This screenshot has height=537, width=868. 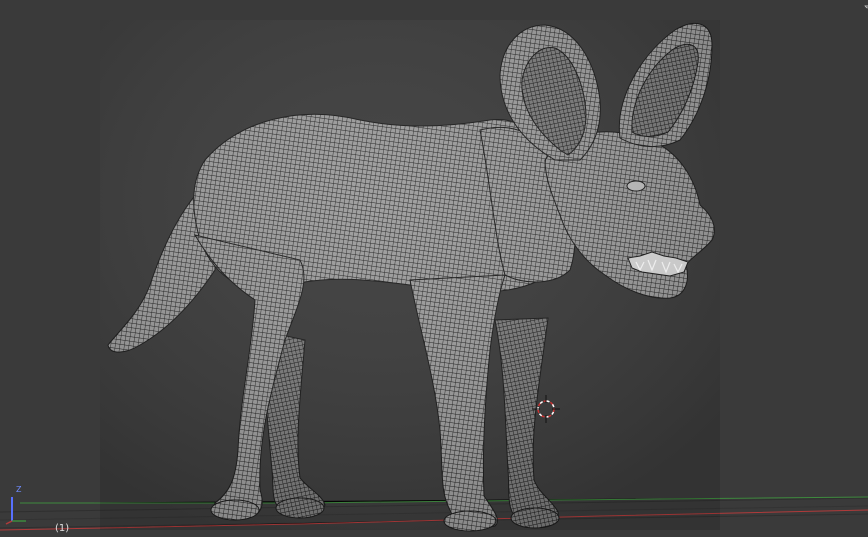 What do you see at coordinates (19, 489) in the screenshot?
I see `axis-z-label: Z` at bounding box center [19, 489].